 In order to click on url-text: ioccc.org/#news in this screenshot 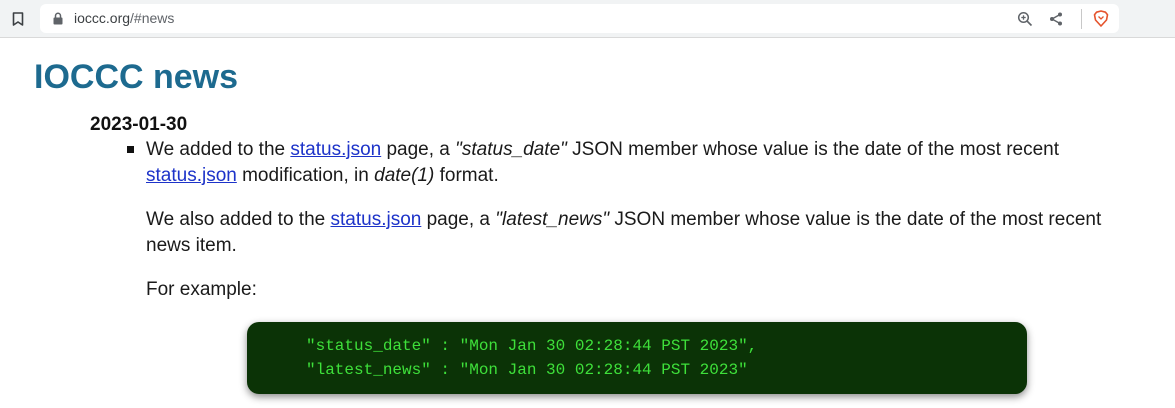, I will do `click(124, 18)`.